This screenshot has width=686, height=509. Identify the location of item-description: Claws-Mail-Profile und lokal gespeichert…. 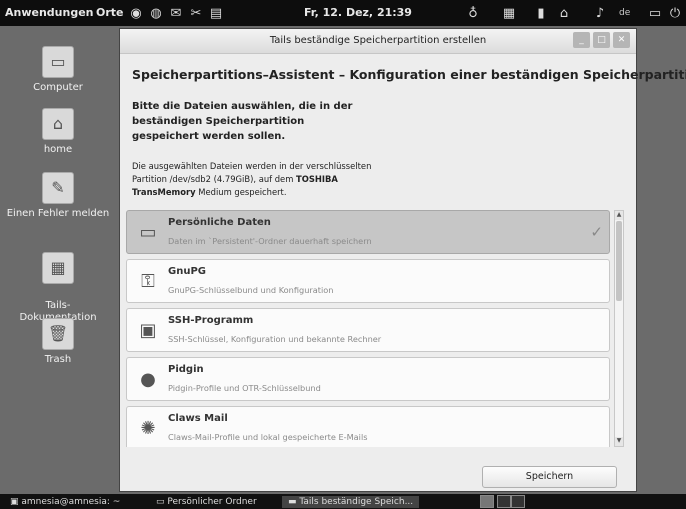
(268, 437).